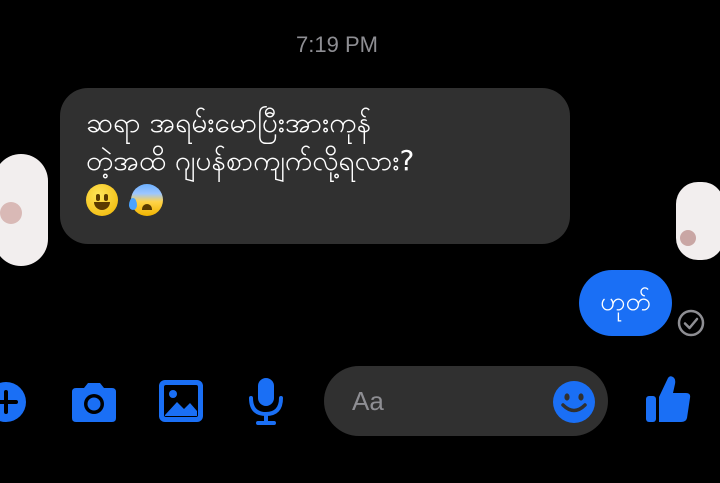 The image size is (720, 483). I want to click on grinning-face-icon, so click(102, 200).